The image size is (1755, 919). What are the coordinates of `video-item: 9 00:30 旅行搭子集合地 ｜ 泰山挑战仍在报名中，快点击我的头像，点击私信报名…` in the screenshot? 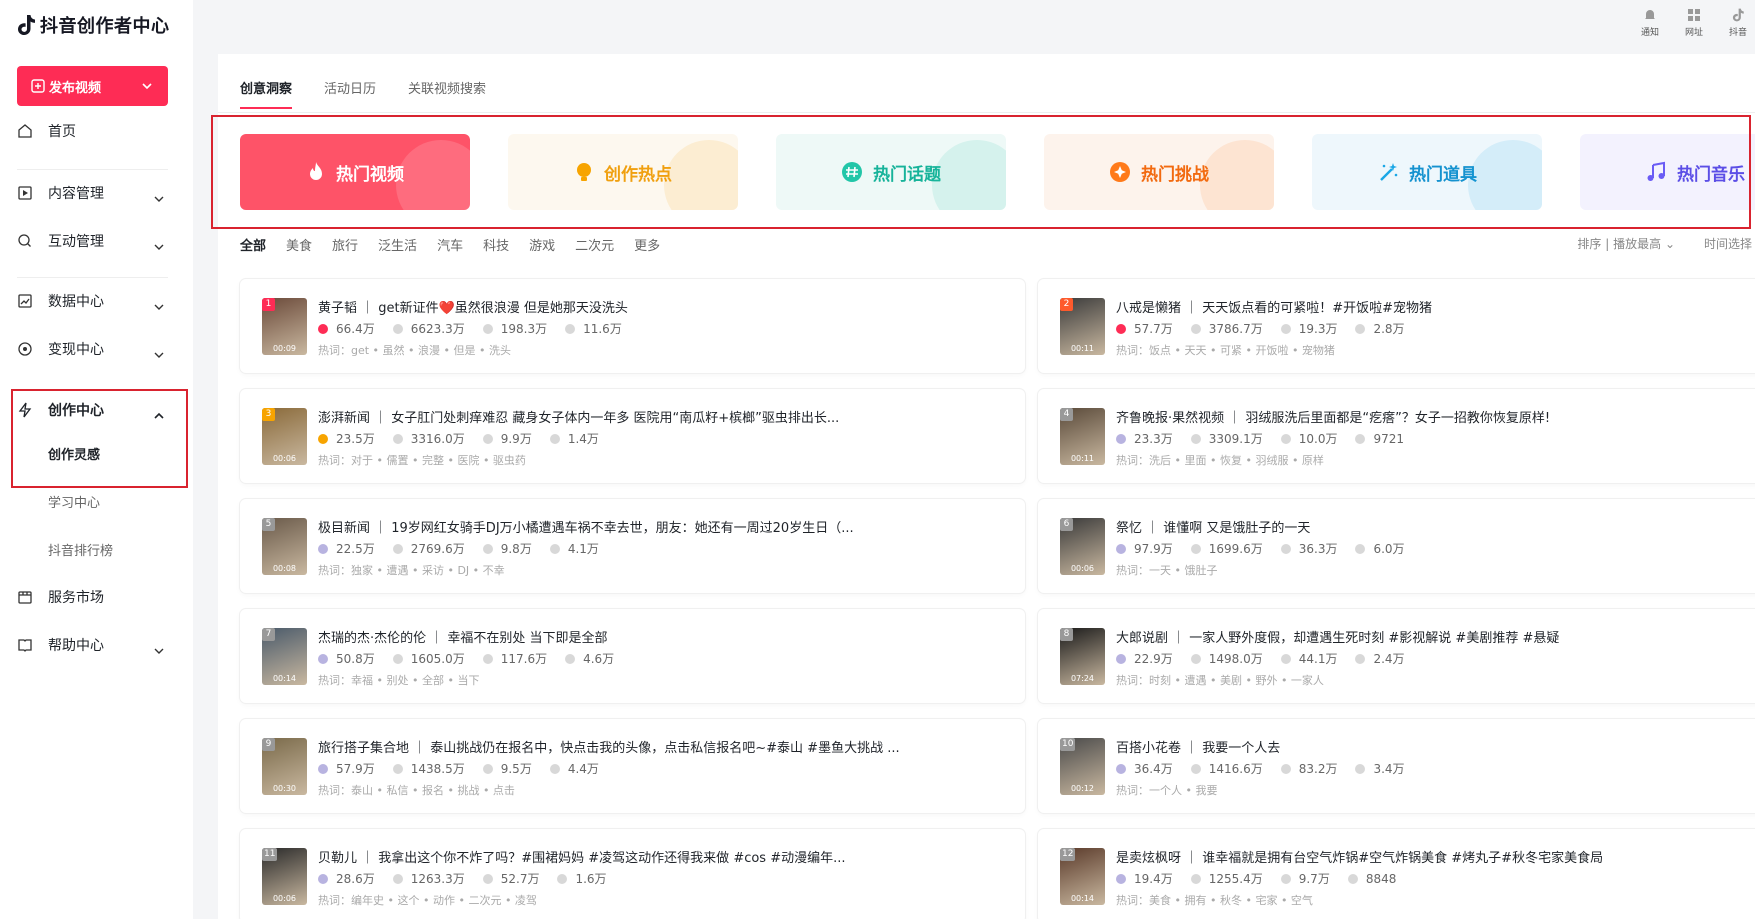 It's located at (632, 766).